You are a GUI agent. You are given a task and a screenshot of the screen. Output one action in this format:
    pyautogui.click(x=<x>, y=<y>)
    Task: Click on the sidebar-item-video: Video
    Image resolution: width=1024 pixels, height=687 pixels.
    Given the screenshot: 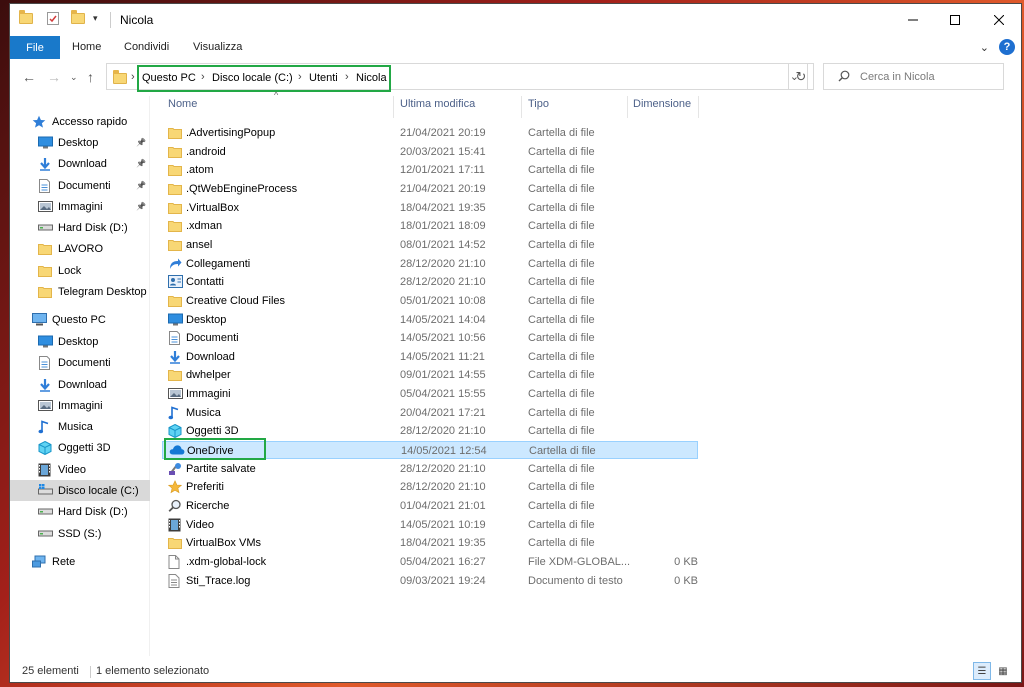 What is the action you would take?
    pyautogui.click(x=80, y=469)
    